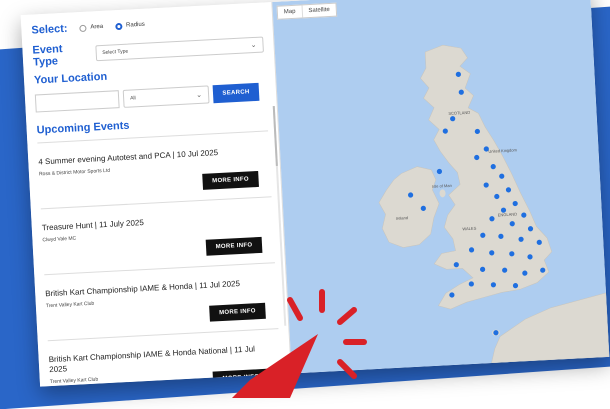 Image resolution: width=610 pixels, height=409 pixels. I want to click on map-label-ireland: Ireland, so click(402, 218).